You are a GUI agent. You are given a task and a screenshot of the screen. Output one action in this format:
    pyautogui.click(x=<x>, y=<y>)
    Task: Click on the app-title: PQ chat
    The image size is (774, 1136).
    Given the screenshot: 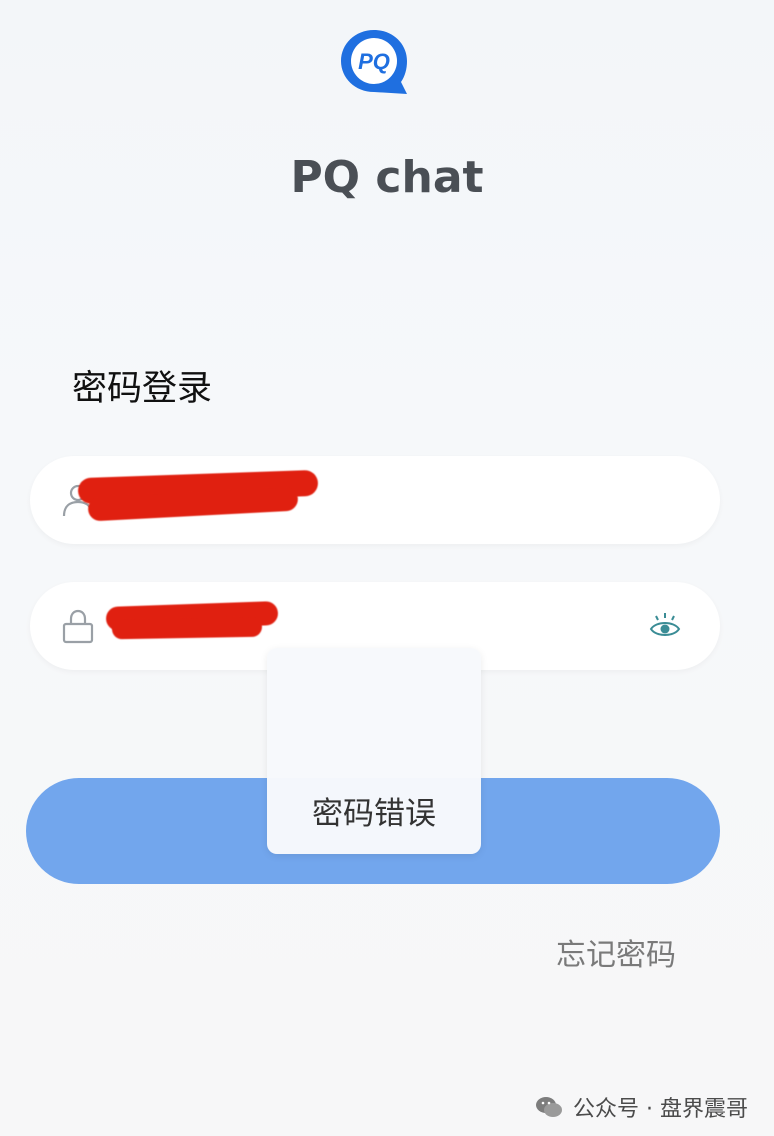 What is the action you would take?
    pyautogui.click(x=387, y=177)
    